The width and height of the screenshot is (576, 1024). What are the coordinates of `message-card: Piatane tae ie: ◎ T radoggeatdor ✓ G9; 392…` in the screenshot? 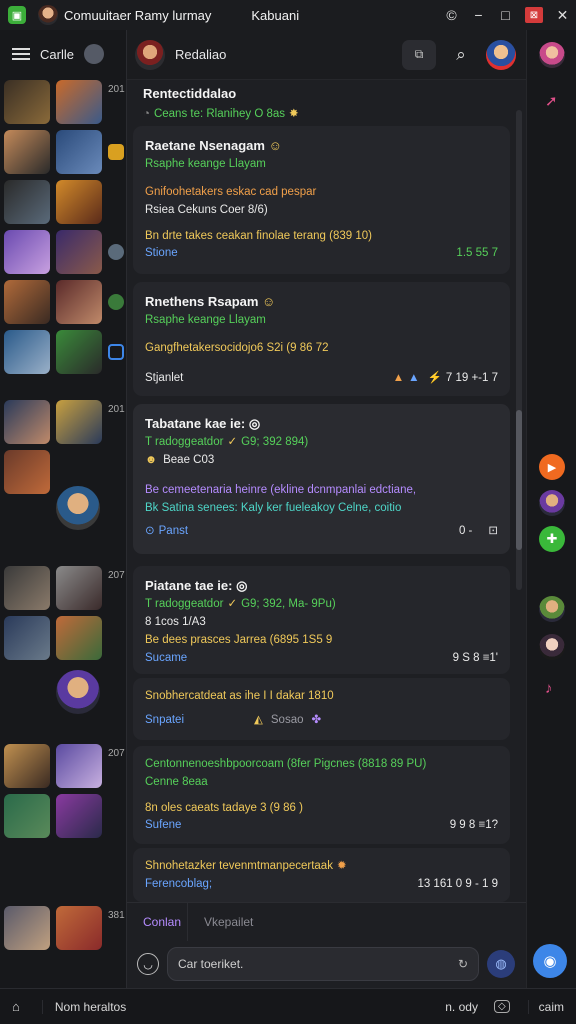 It's located at (321, 620).